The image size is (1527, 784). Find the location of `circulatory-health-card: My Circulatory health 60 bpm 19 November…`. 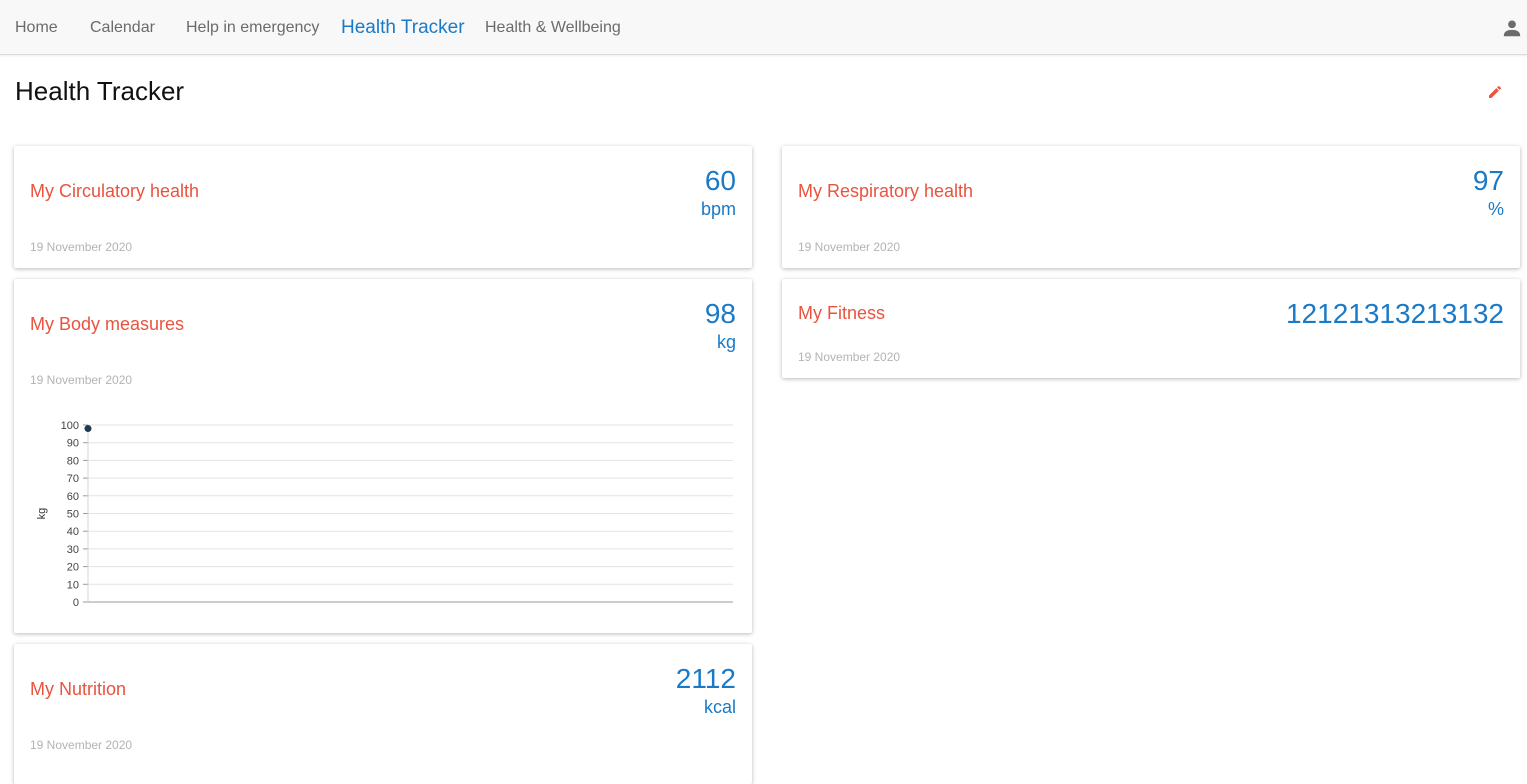

circulatory-health-card: My Circulatory health 60 bpm 19 November… is located at coordinates (383, 207).